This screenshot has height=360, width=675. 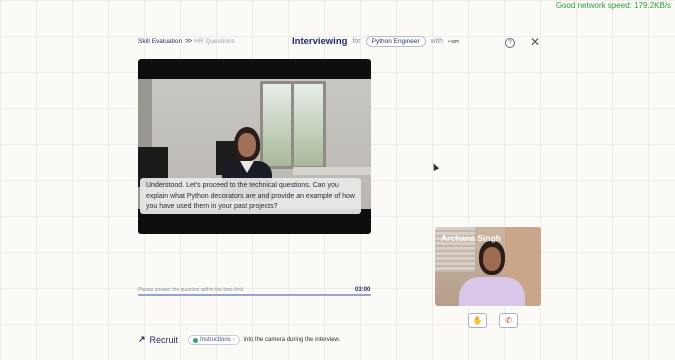 What do you see at coordinates (247, 145) in the screenshot?
I see `avatar-face` at bounding box center [247, 145].